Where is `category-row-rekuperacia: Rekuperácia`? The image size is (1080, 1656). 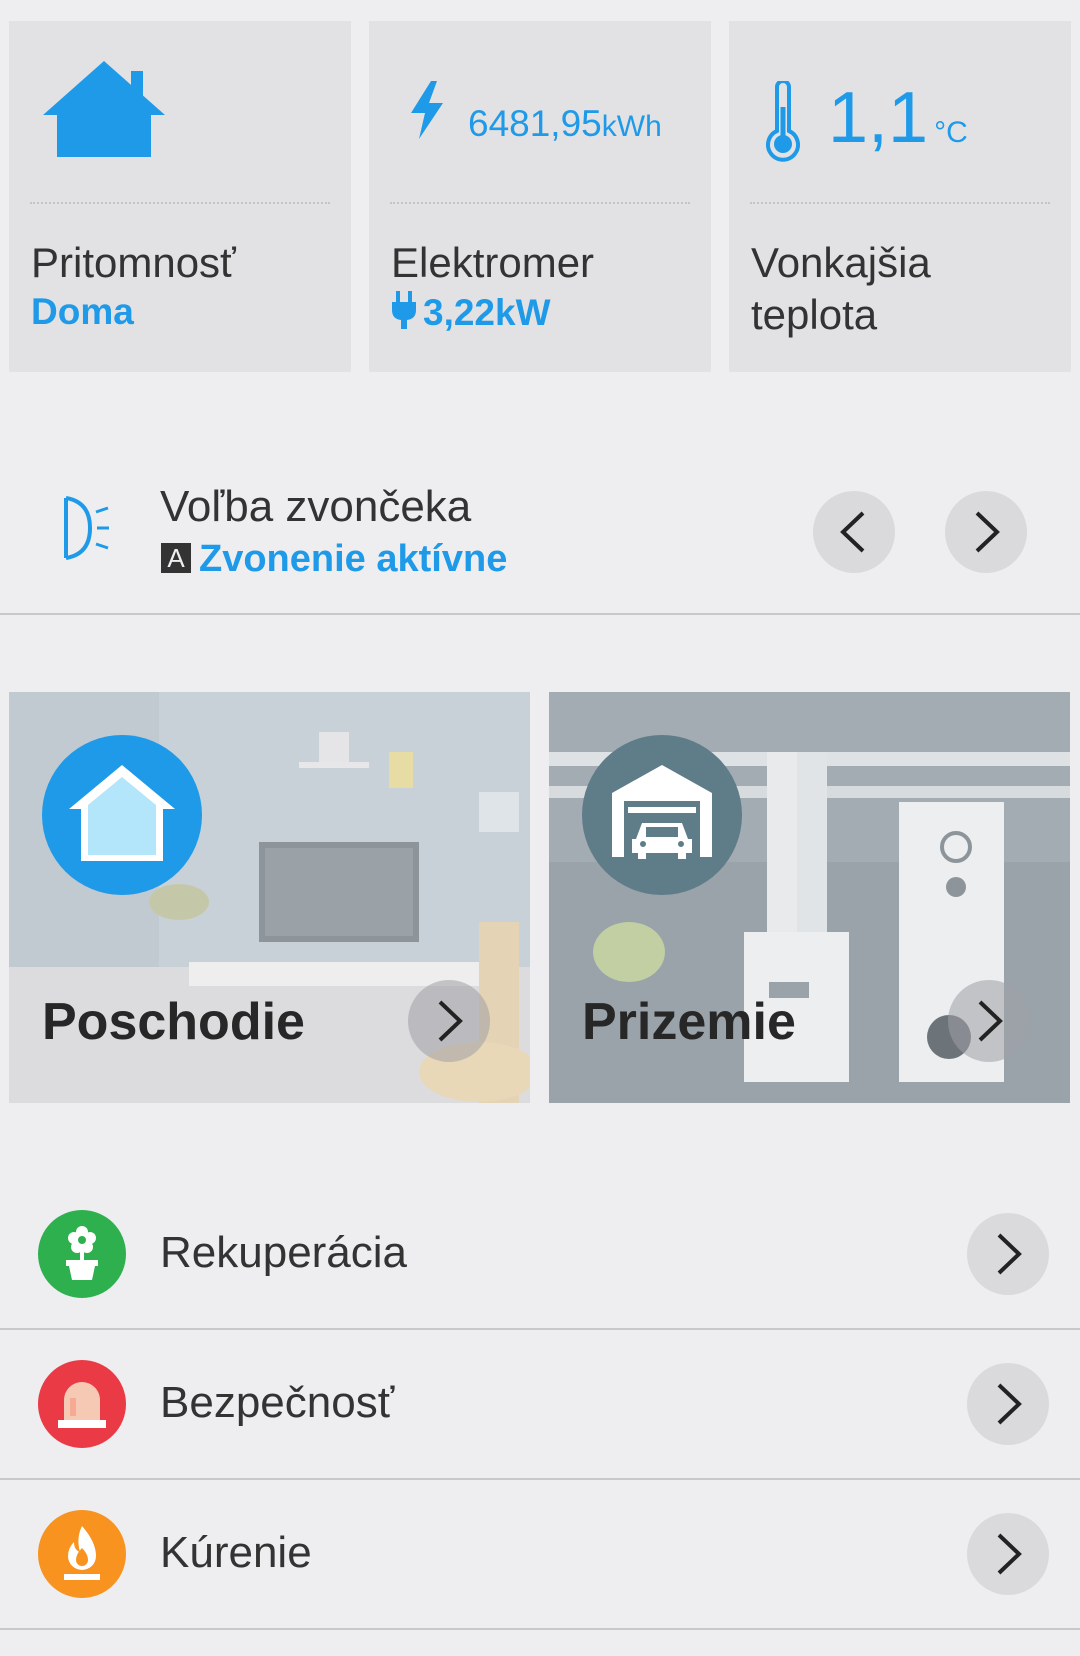
category-row-rekuperacia: Rekuperácia is located at coordinates (540, 1254).